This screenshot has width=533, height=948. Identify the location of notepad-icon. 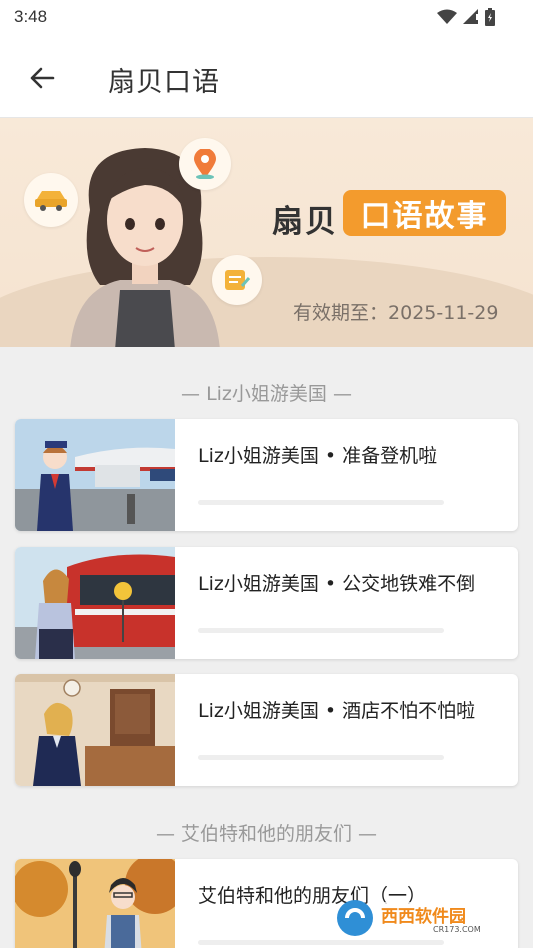
(237, 280).